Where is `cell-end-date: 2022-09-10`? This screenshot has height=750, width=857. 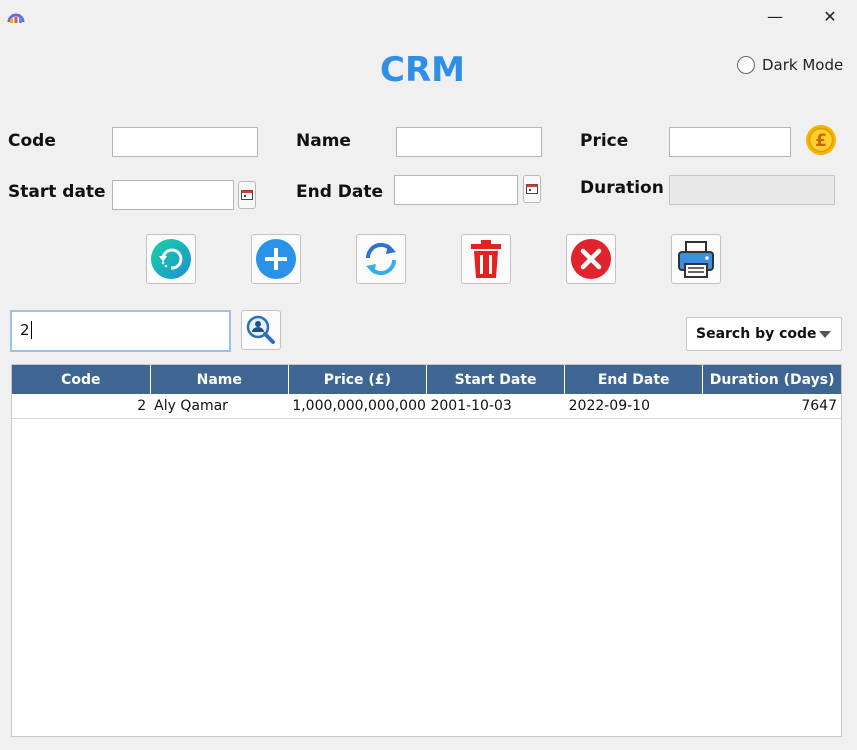
cell-end-date: 2022-09-10 is located at coordinates (633, 406).